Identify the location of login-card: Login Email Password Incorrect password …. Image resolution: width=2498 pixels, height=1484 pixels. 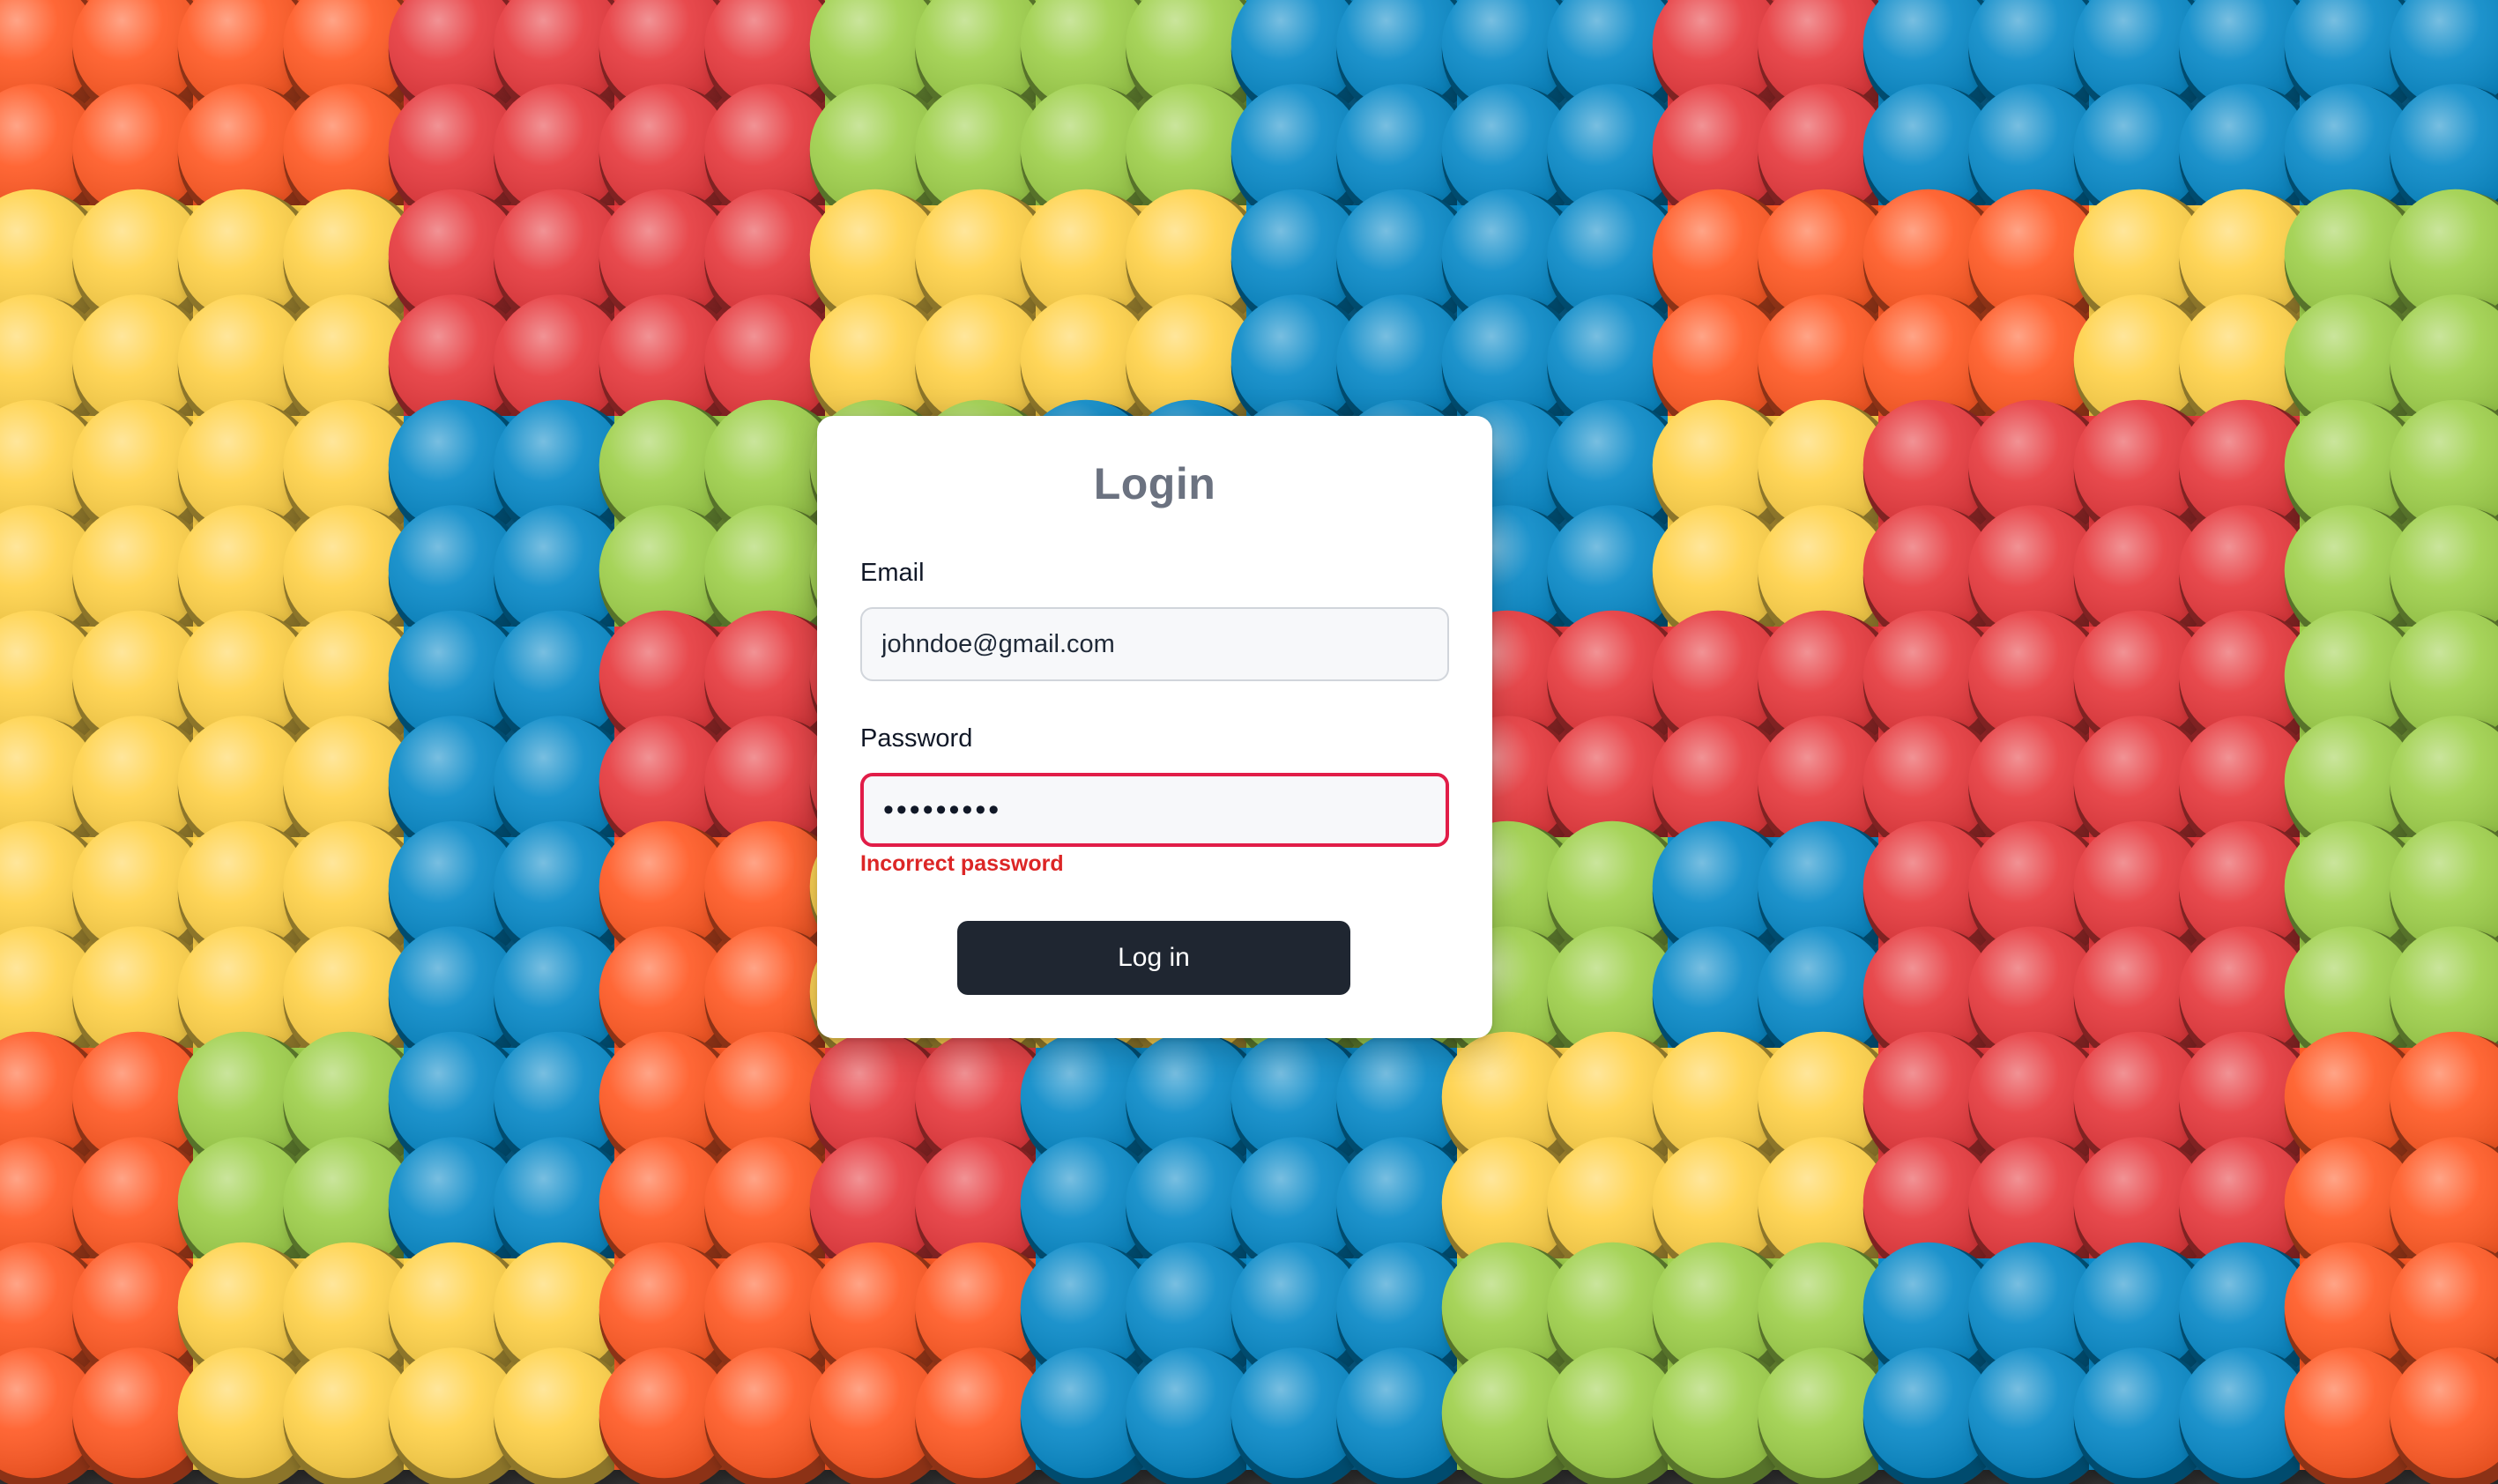
(1155, 727).